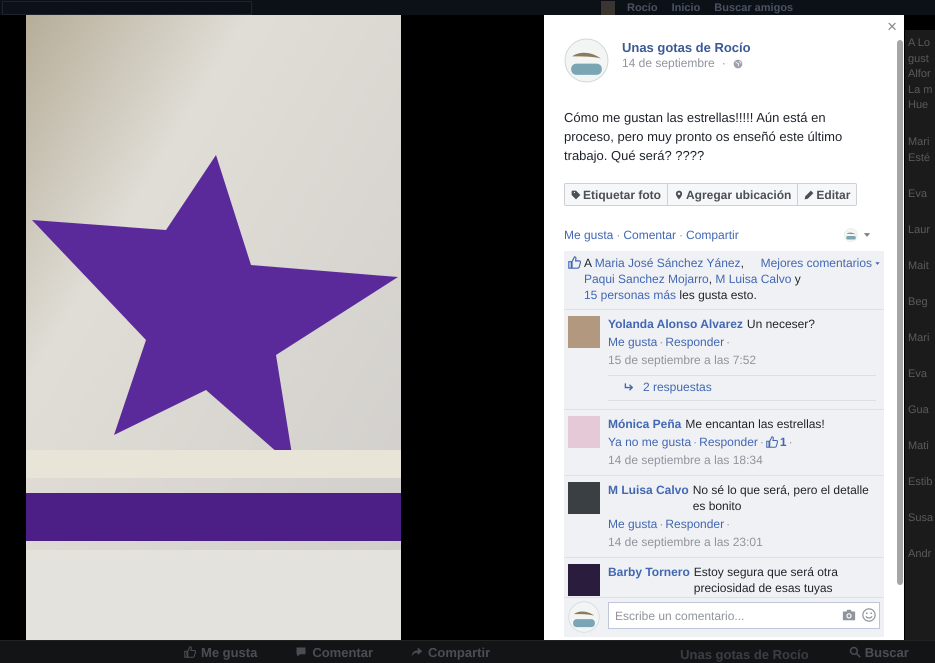 The width and height of the screenshot is (935, 663). Describe the element at coordinates (781, 324) in the screenshot. I see `comment-text: Un neceser?` at that location.